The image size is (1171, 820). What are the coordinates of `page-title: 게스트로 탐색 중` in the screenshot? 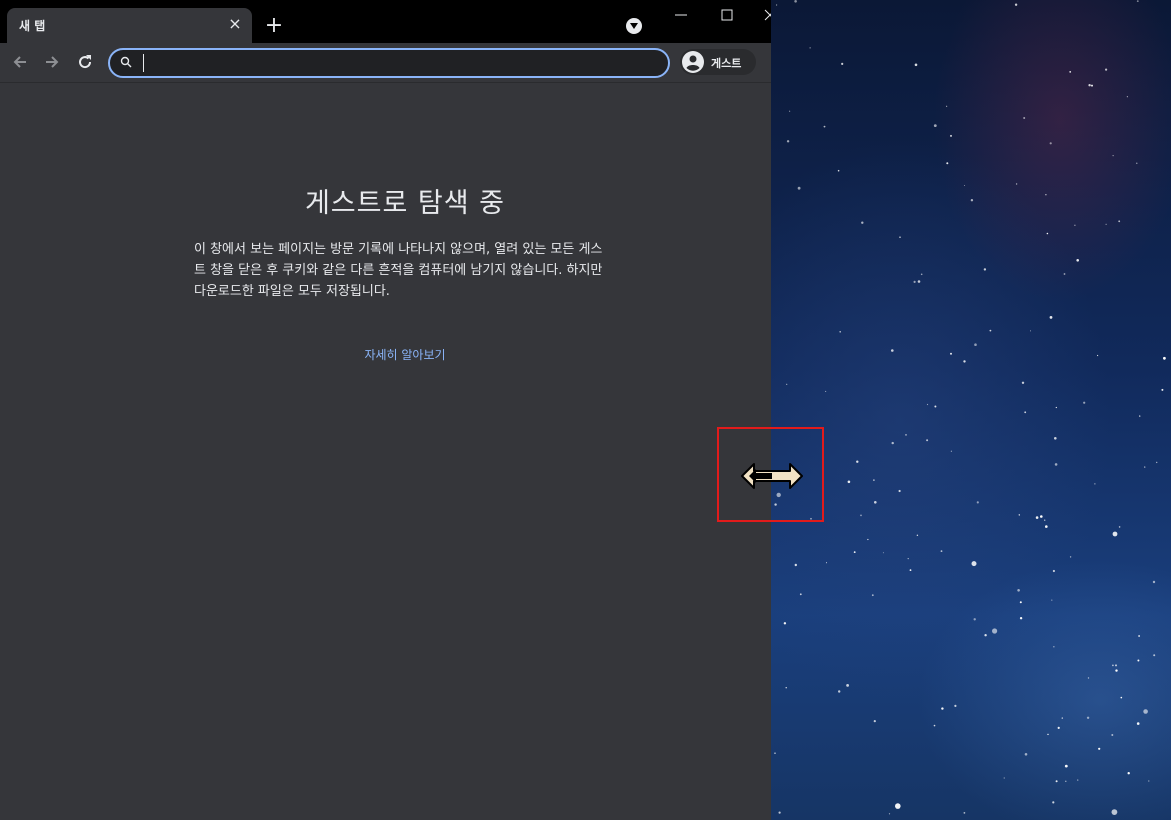 It's located at (405, 203).